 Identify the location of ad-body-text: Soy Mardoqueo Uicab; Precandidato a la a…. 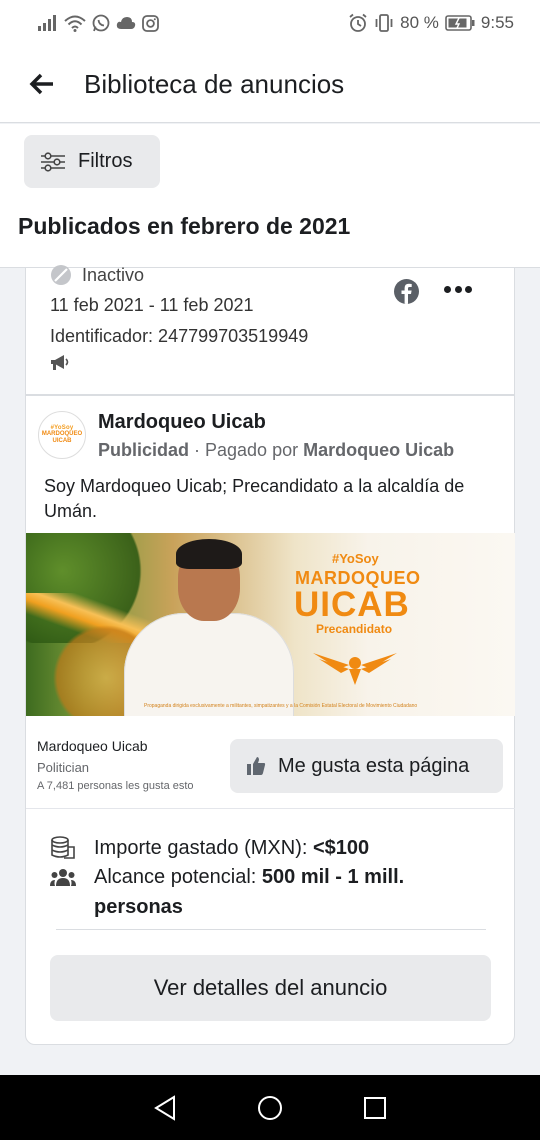
(254, 498).